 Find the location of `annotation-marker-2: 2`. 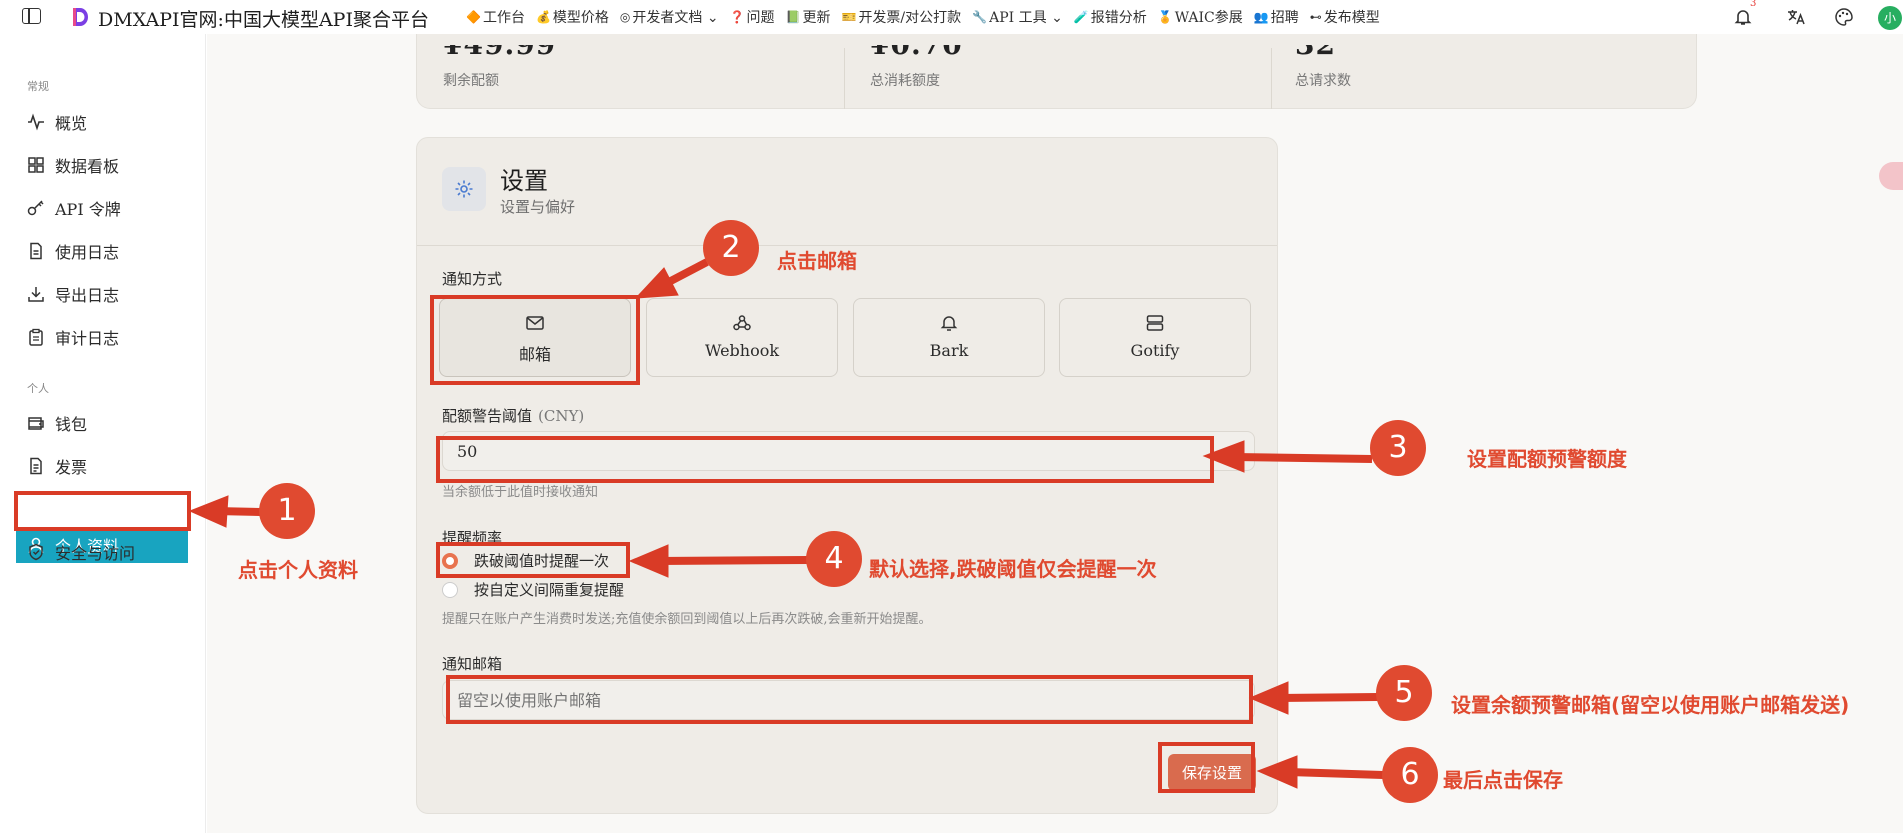

annotation-marker-2: 2 is located at coordinates (731, 248).